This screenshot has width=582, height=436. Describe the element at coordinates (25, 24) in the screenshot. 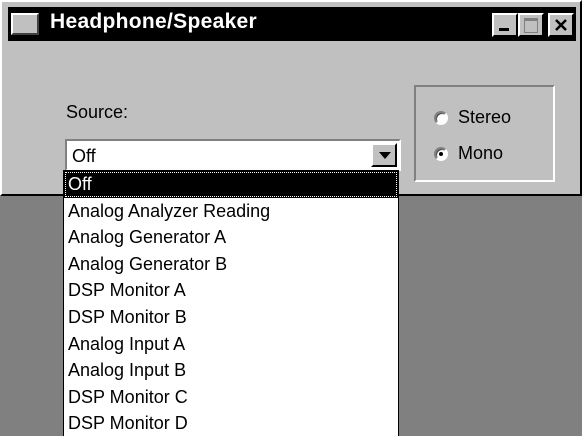

I see `window-icon` at that location.